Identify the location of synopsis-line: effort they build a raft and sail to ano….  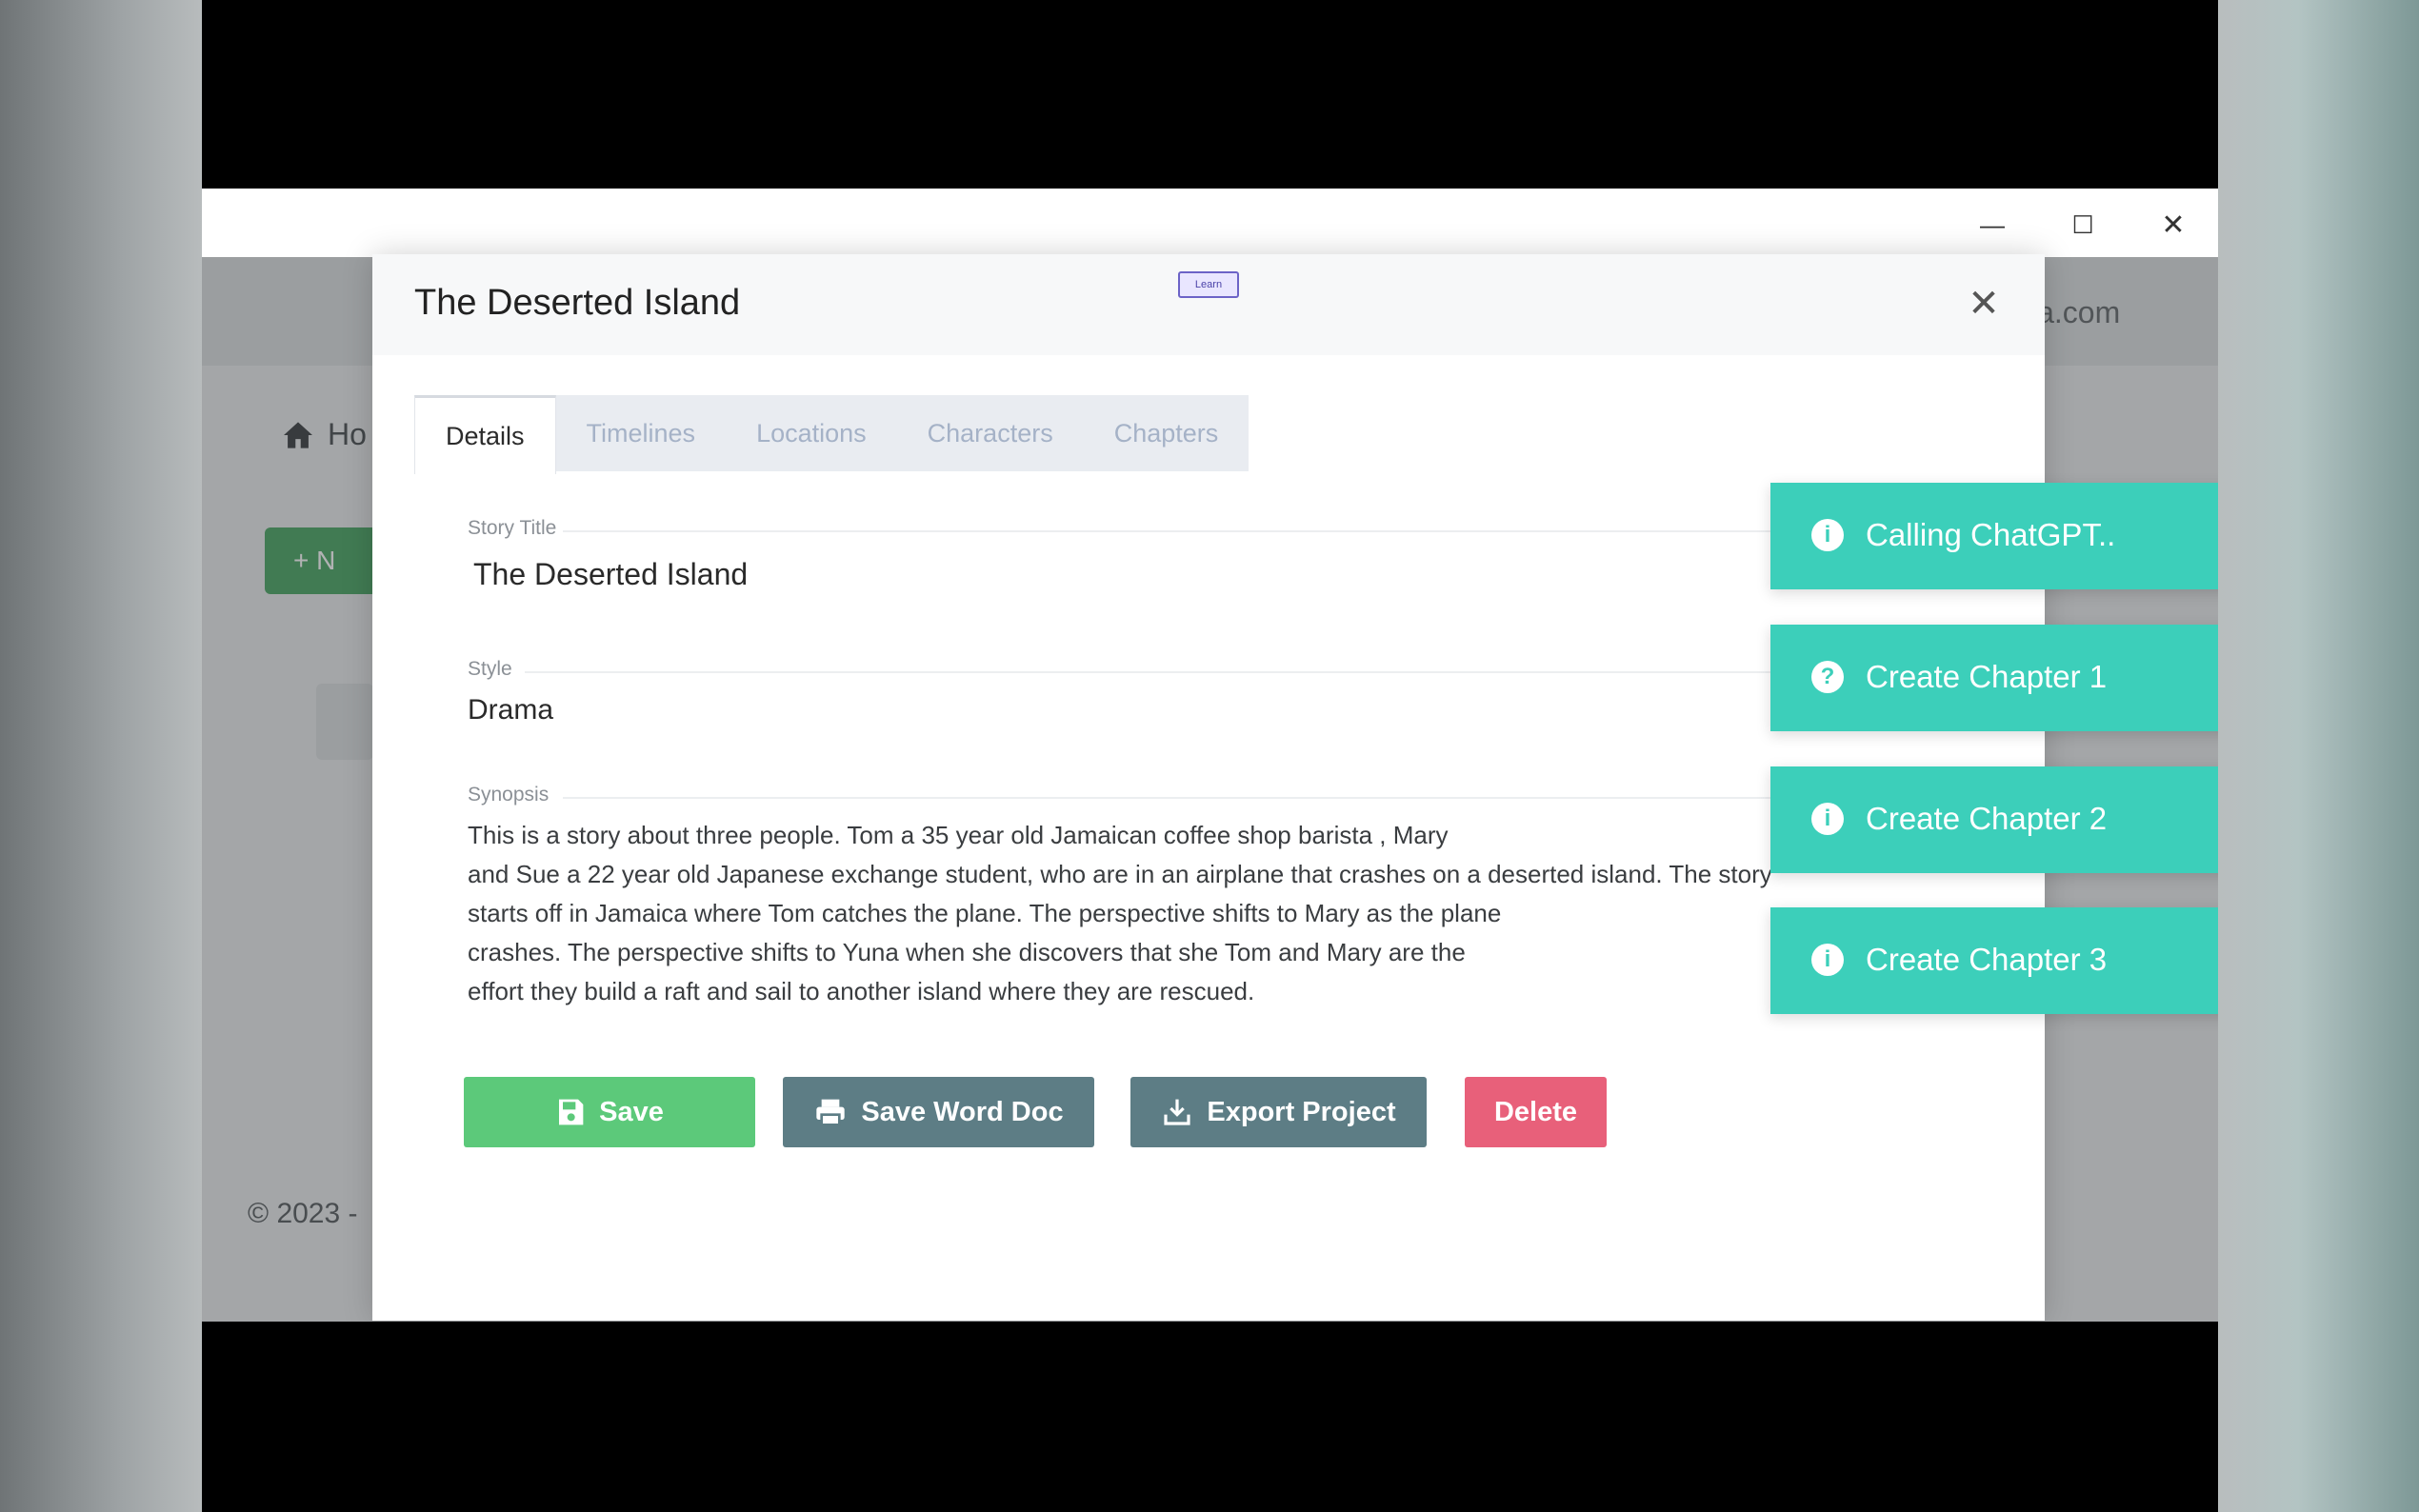
(861, 991).